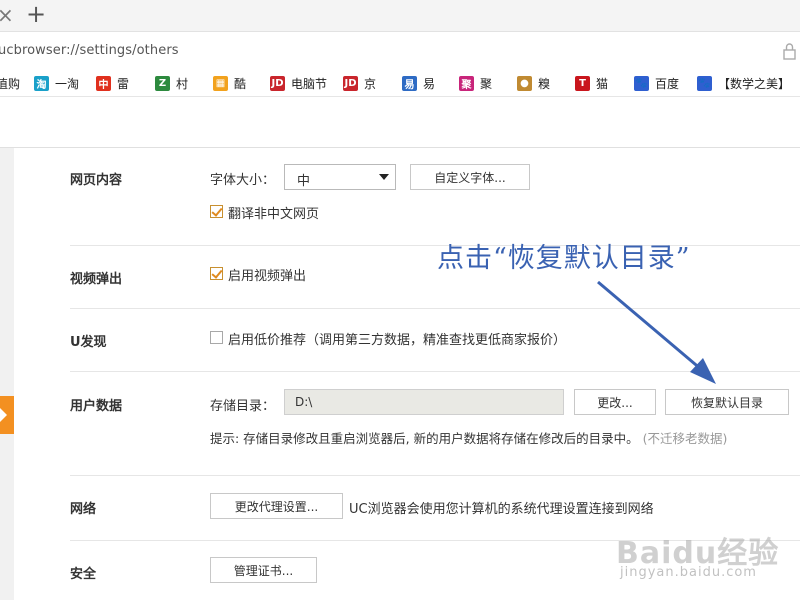 This screenshot has width=800, height=600. Describe the element at coordinates (216, 273) in the screenshot. I see `video-popup-checkbox` at that location.